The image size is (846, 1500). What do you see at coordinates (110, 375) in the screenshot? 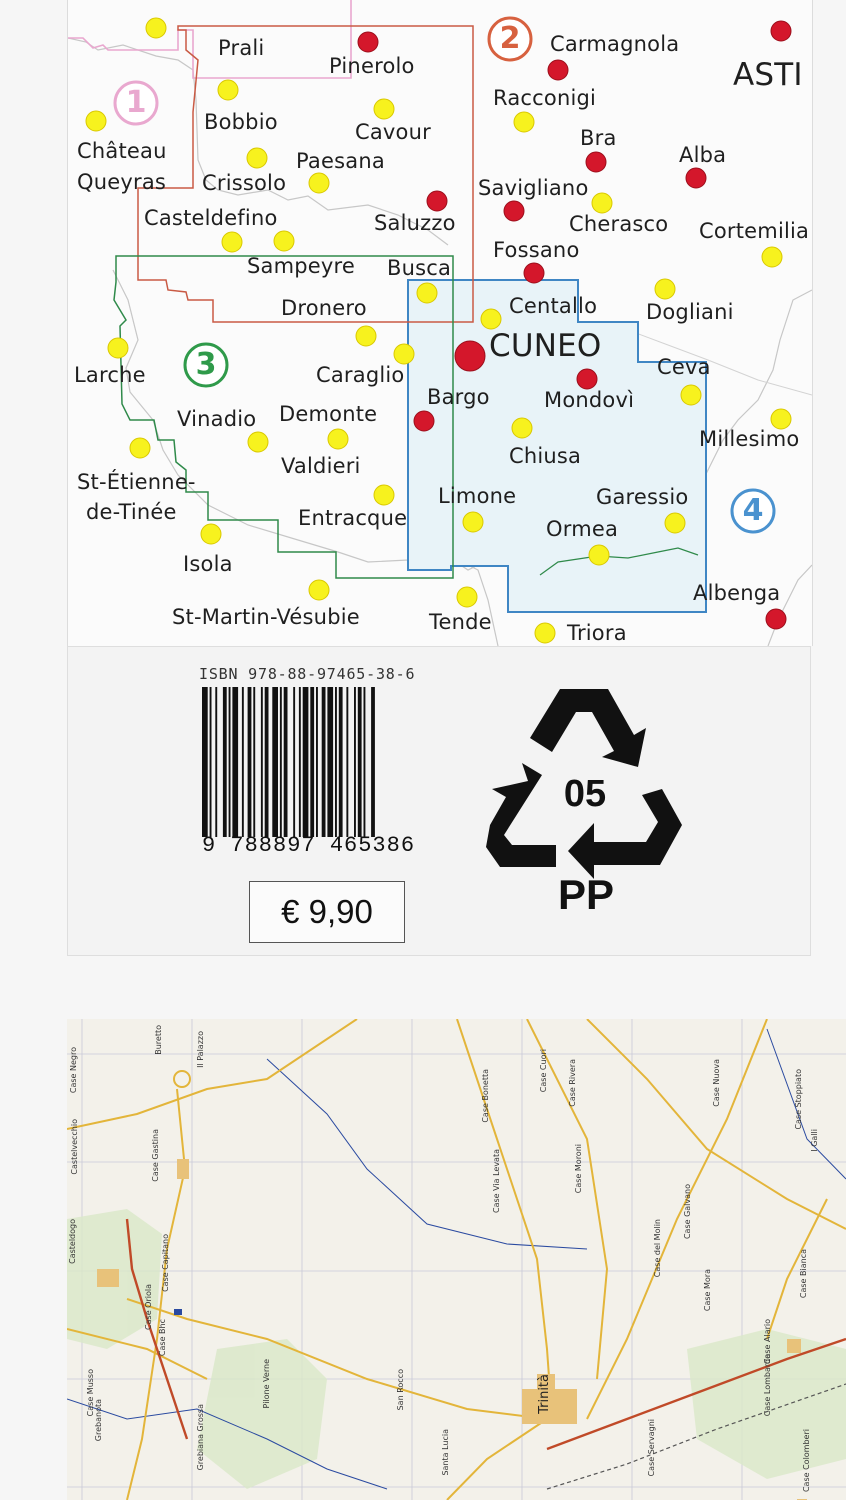
I see `town-label-larche: Larche` at bounding box center [110, 375].